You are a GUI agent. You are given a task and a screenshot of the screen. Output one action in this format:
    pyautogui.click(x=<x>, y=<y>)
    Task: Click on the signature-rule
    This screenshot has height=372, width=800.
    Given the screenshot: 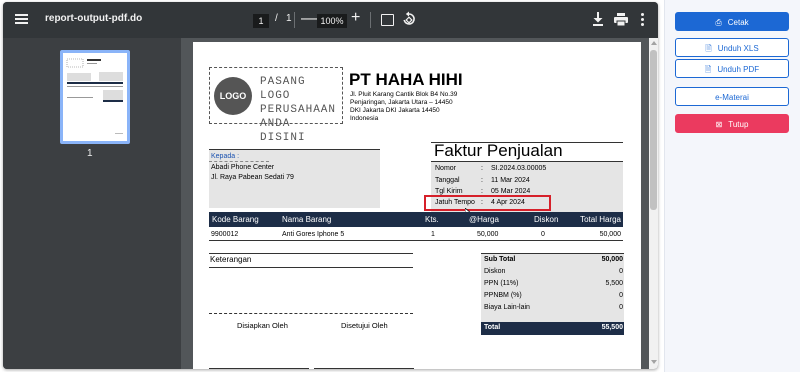 What is the action you would take?
    pyautogui.click(x=311, y=313)
    